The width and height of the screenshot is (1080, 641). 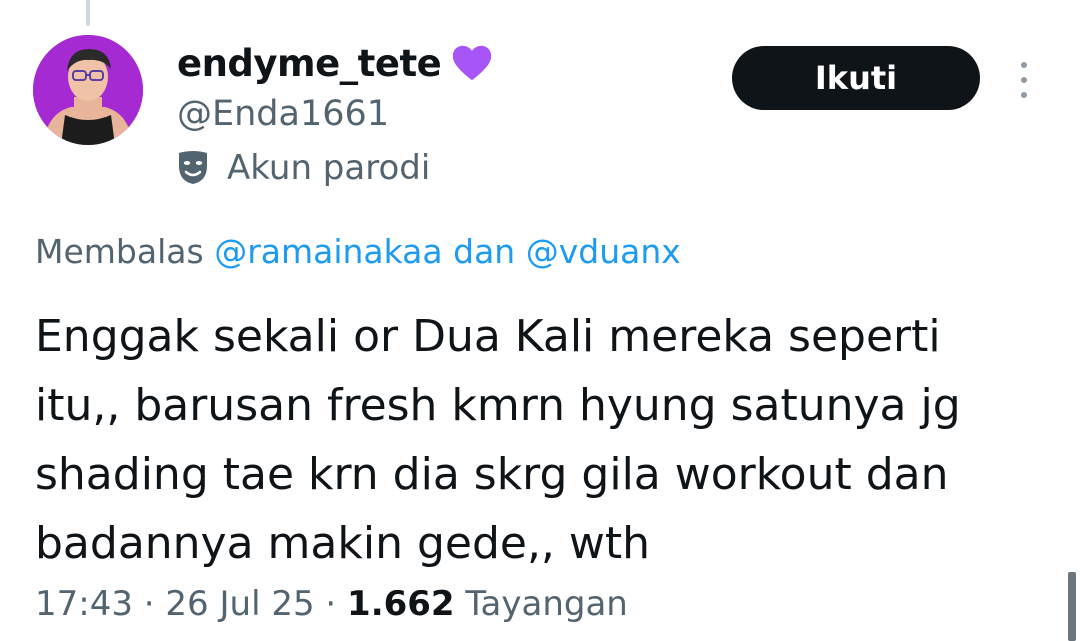 I want to click on views-label: Tayangan, so click(x=546, y=604).